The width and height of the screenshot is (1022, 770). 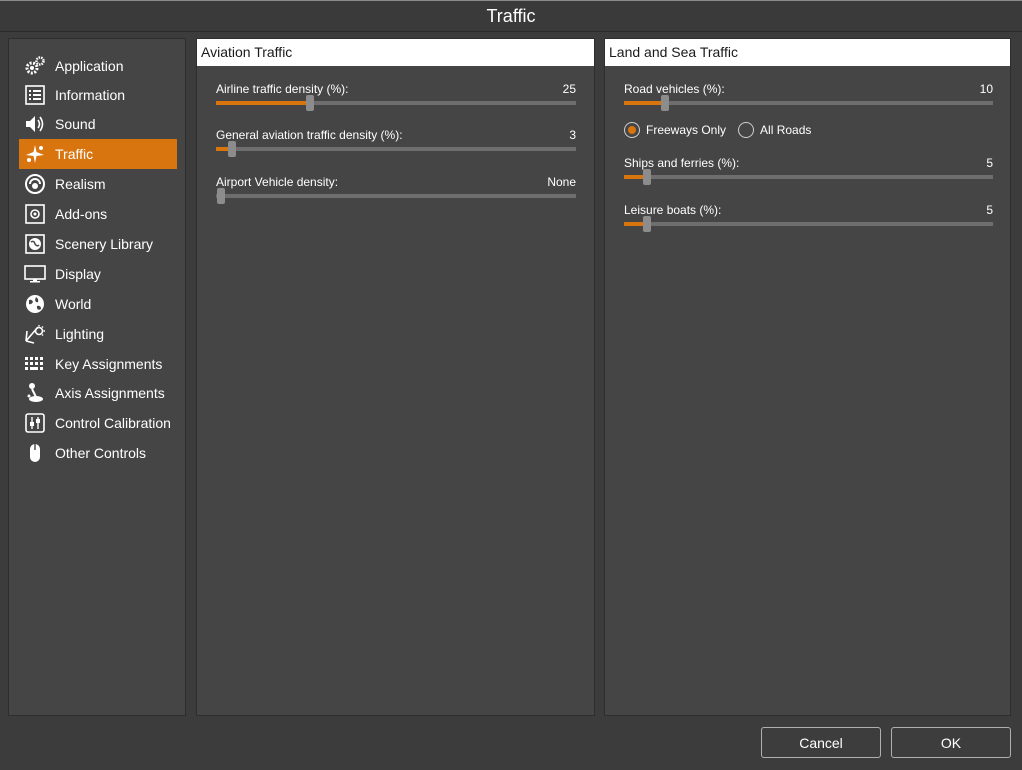 I want to click on road-vehicles-value: 10, so click(x=986, y=89).